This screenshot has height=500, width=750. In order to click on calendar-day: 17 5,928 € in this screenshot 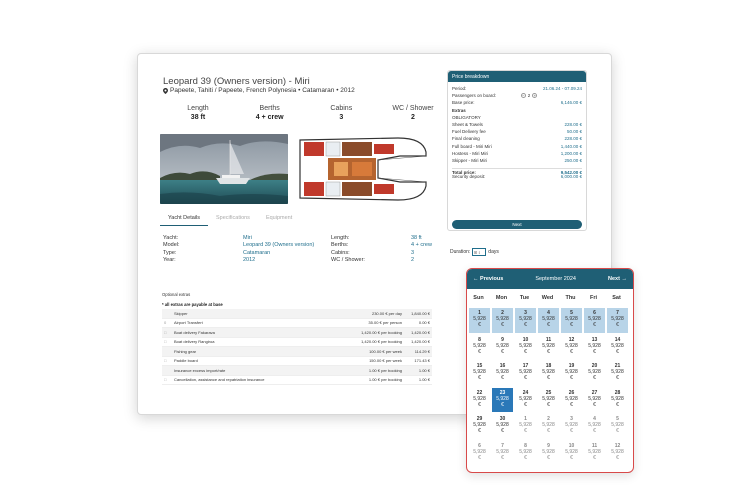, I will do `click(525, 373)`.